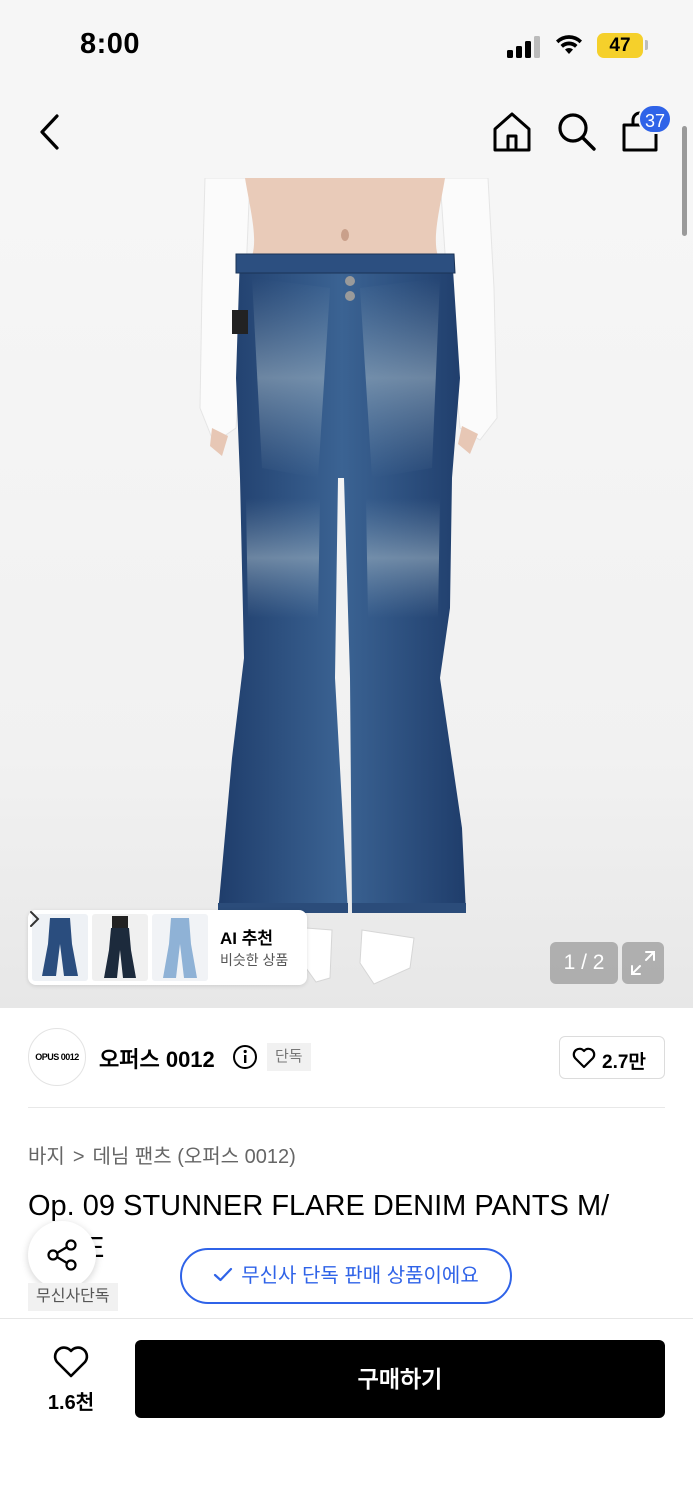  Describe the element at coordinates (289, 1057) in the screenshot. I see `exclusive-tag: 단독` at that location.